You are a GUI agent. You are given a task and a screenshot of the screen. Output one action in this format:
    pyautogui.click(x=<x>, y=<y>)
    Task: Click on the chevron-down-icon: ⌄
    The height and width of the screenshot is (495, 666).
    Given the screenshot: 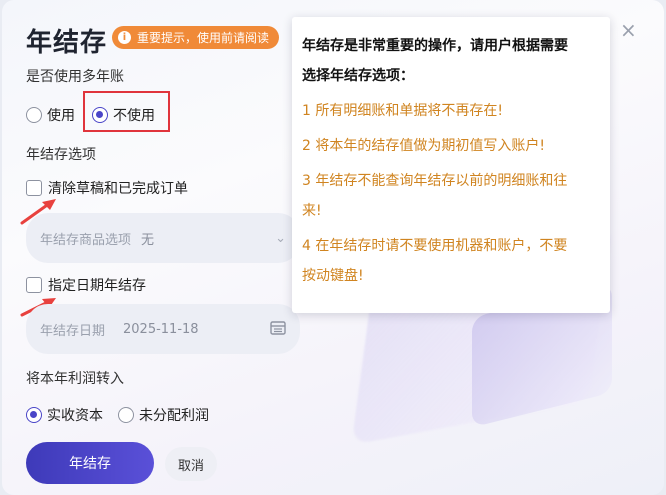 What is the action you would take?
    pyautogui.click(x=280, y=238)
    